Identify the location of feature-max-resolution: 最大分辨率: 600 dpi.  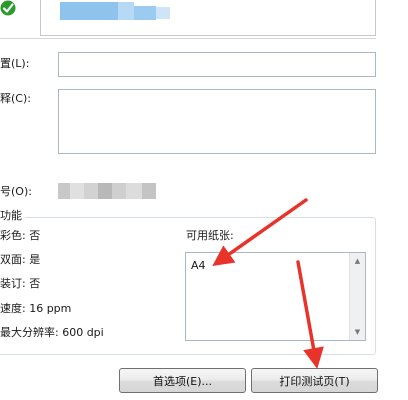
(52, 332).